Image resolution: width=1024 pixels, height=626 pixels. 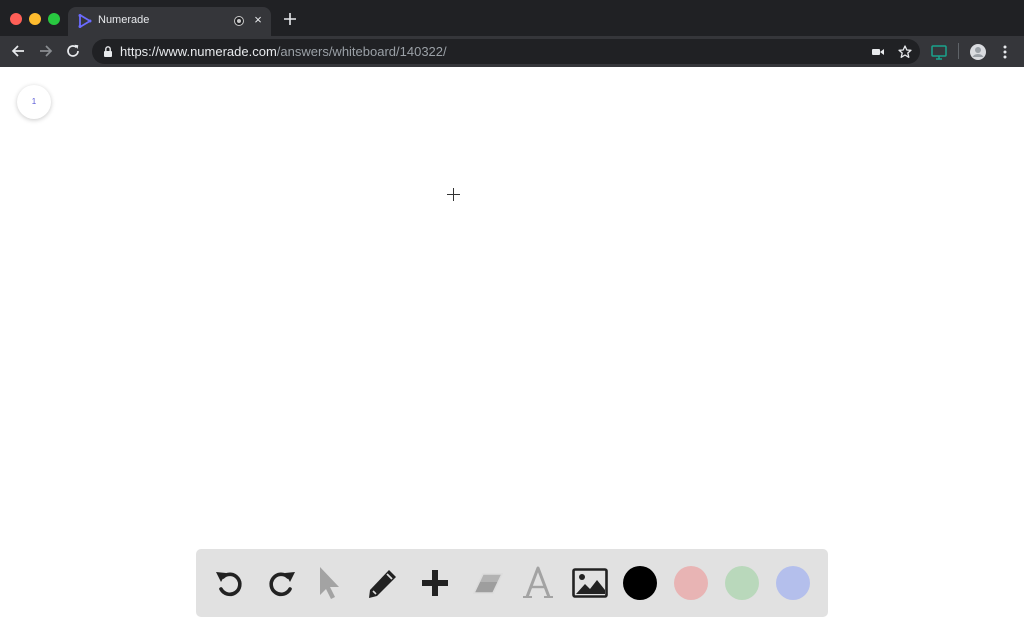 I want to click on whiteboard-toolbar, so click(x=512, y=583).